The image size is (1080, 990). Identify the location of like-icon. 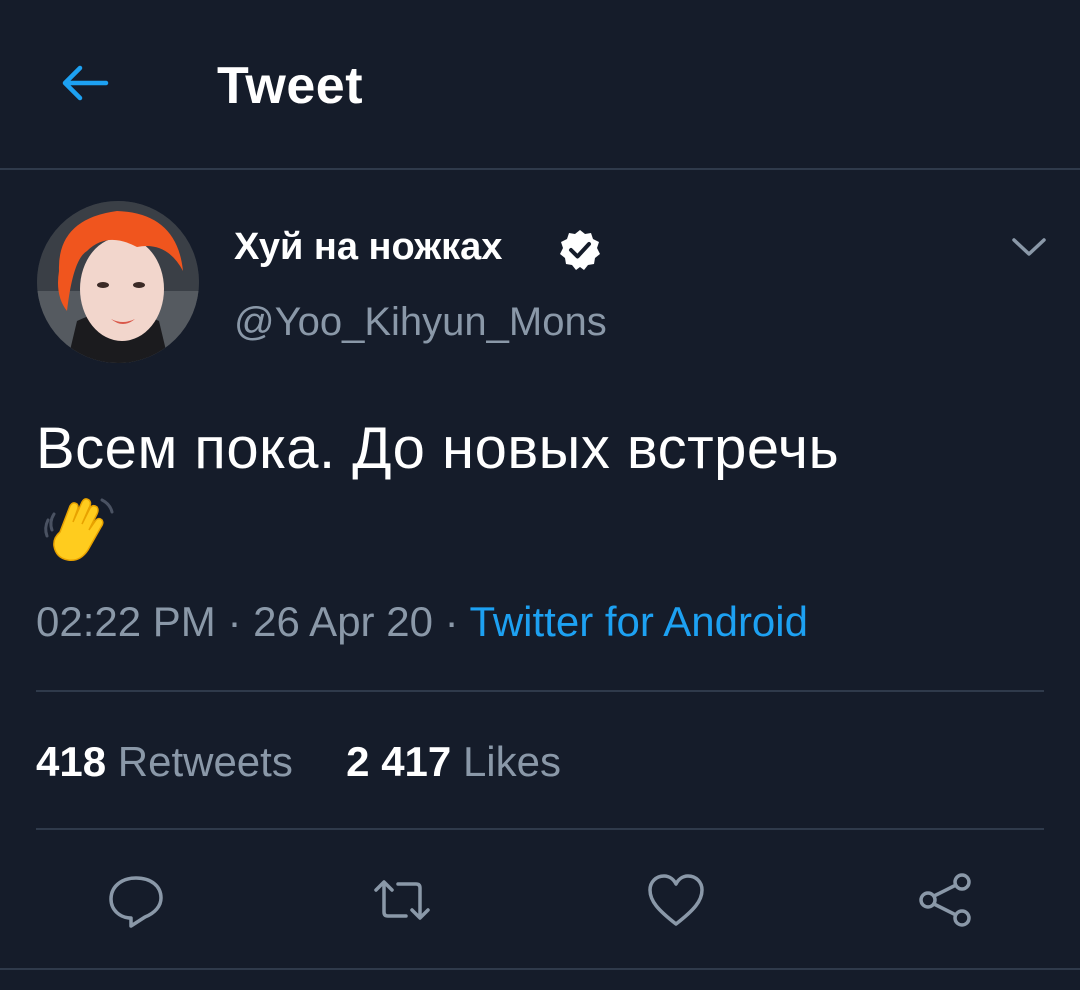
(676, 900).